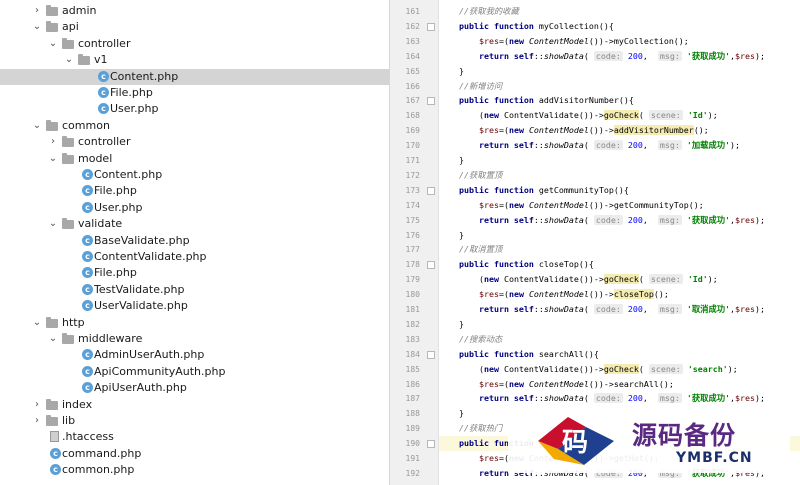  Describe the element at coordinates (194, 405) in the screenshot. I see `tree-folder: › index` at that location.